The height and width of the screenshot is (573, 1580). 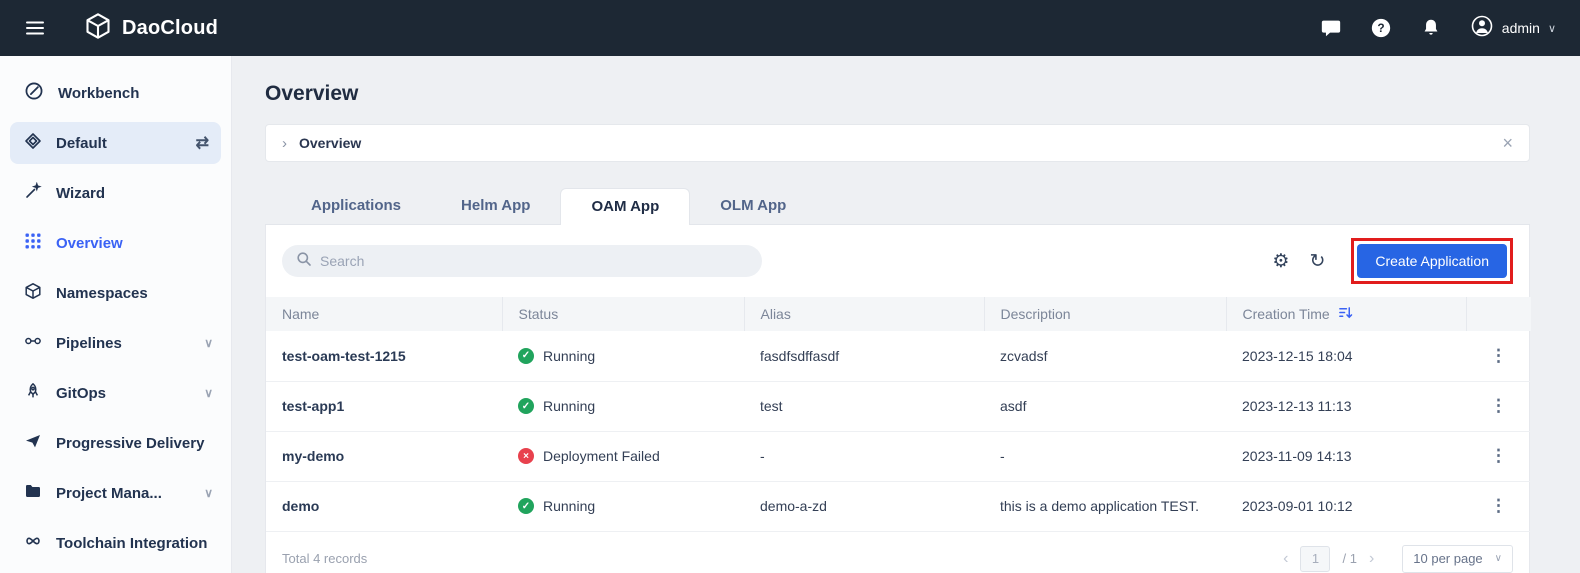 I want to click on cell-status: × Deployment Failed, so click(x=623, y=456).